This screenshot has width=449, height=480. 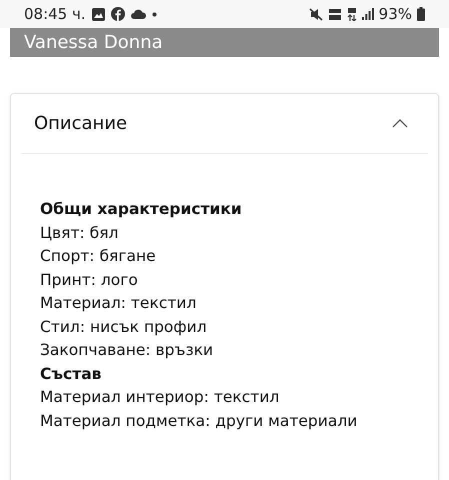 I want to click on attribute-line: Закопчаване: връзки, so click(x=127, y=350).